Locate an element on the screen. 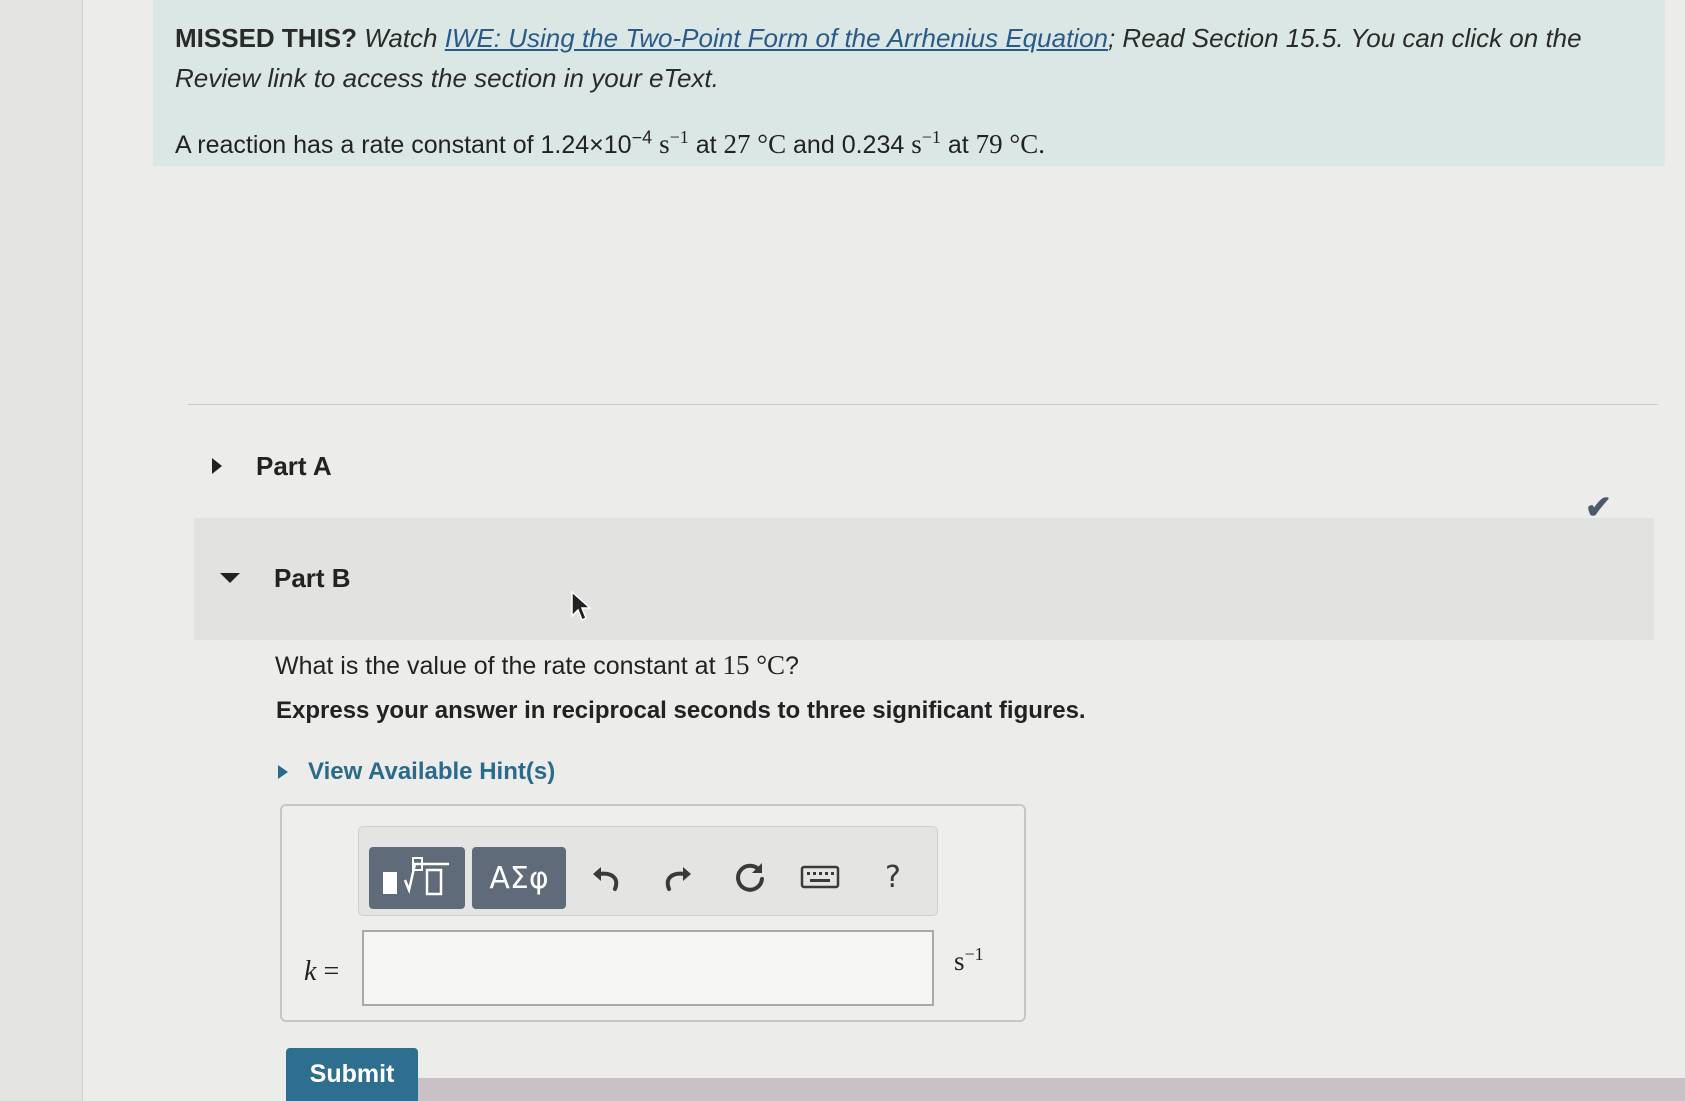 The height and width of the screenshot is (1101, 1685). bottom-bar is located at coordinates (1051, 1089).